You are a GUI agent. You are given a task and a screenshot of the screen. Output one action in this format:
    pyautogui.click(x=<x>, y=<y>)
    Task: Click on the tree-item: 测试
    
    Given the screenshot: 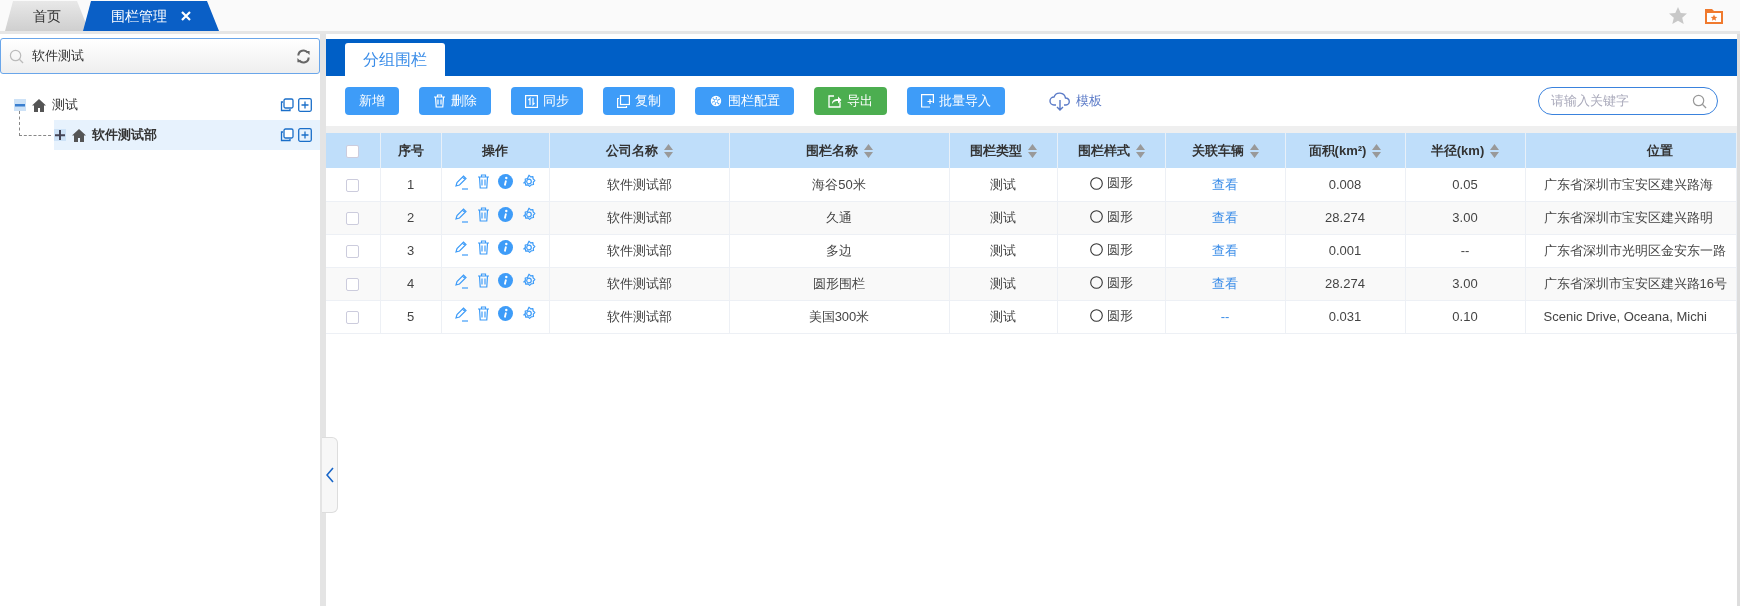 What is the action you would take?
    pyautogui.click(x=160, y=105)
    